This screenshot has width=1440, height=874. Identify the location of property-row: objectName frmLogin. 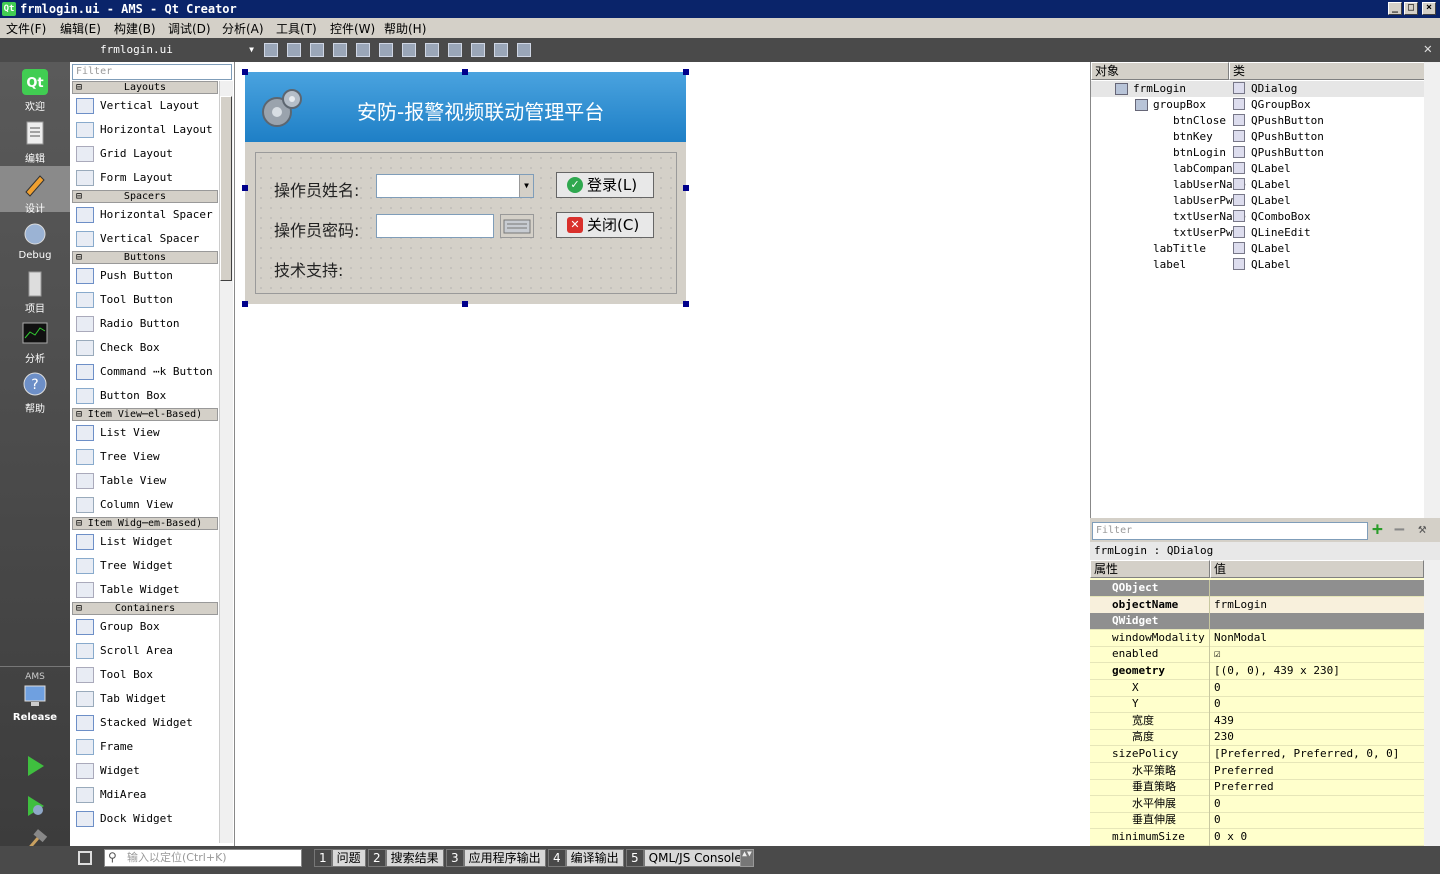
(1257, 605).